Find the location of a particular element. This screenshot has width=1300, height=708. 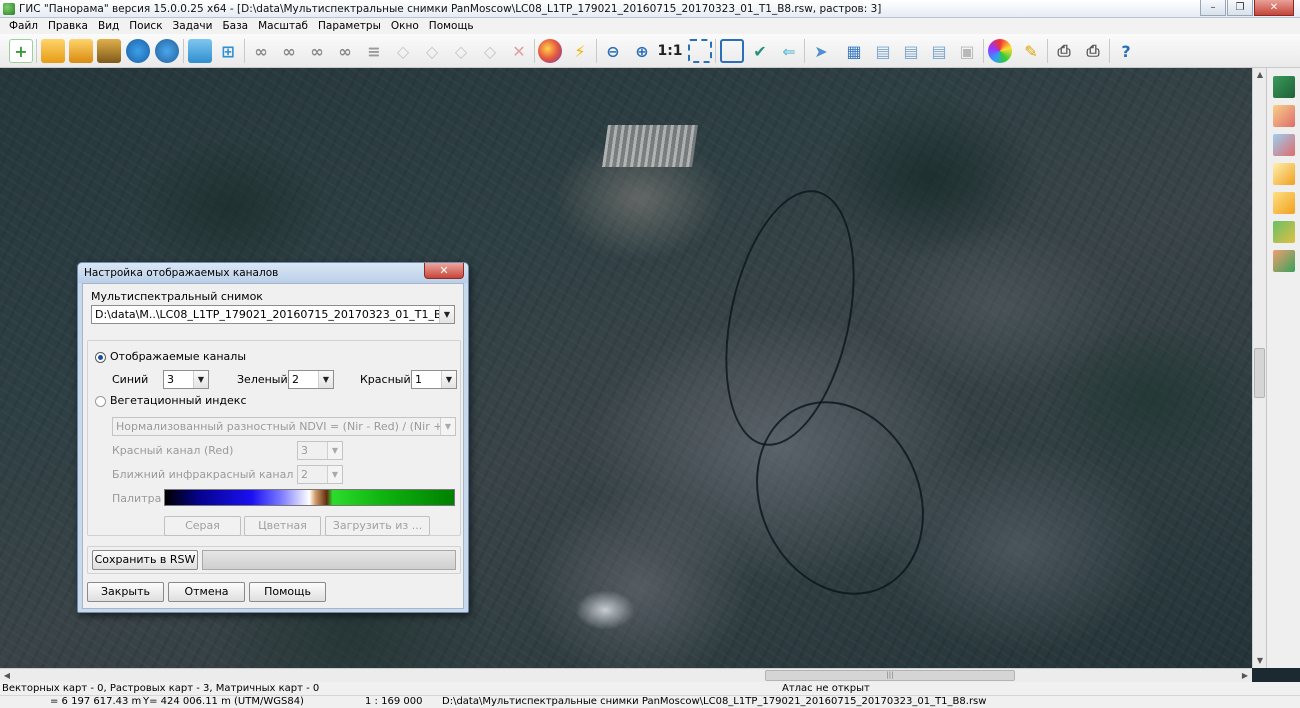

binoculars-a-icon: ∞ is located at coordinates (289, 51).